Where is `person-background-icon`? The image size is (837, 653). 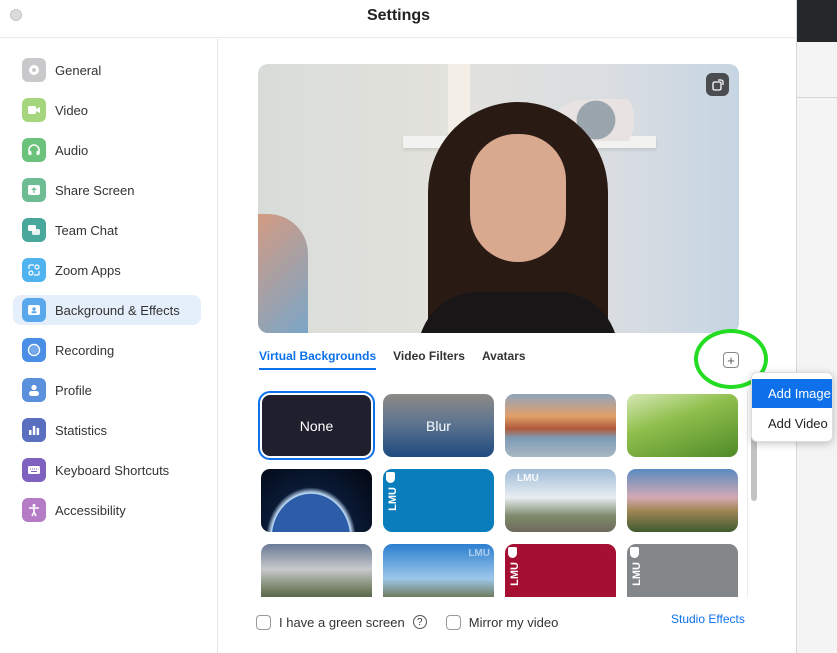
person-background-icon is located at coordinates (34, 310).